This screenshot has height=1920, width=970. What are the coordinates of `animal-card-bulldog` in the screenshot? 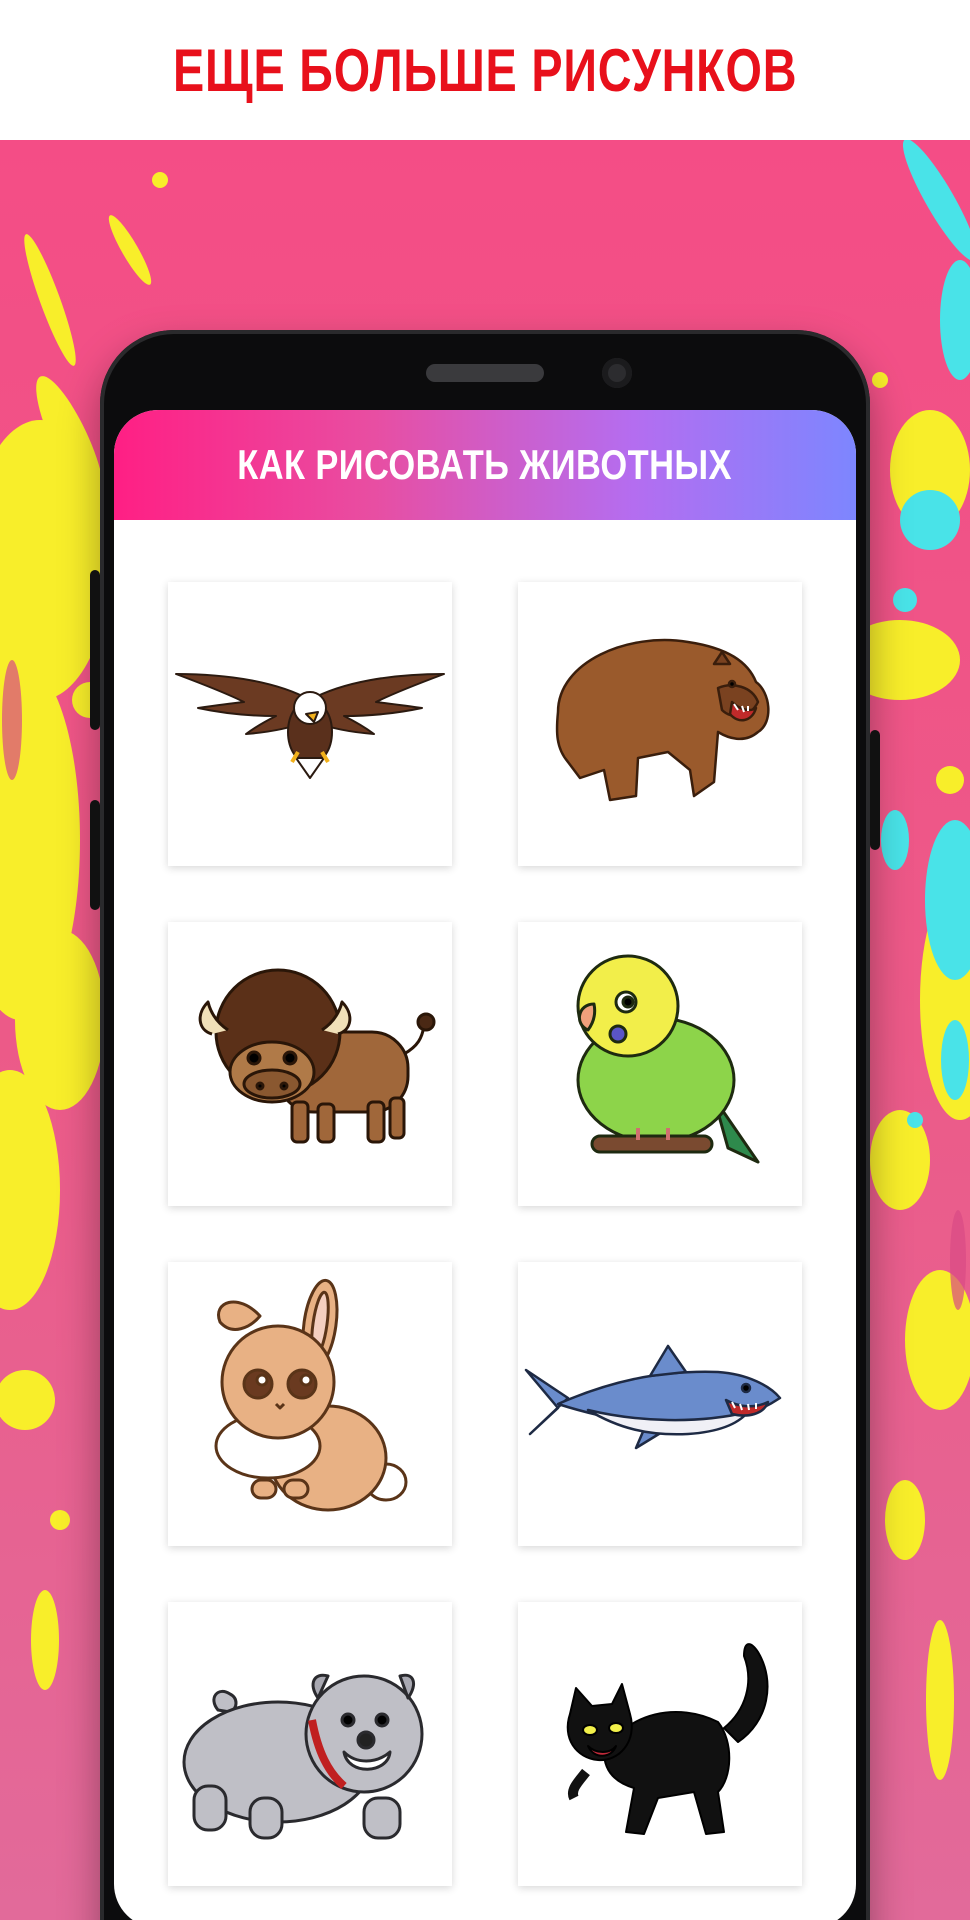 It's located at (310, 1744).